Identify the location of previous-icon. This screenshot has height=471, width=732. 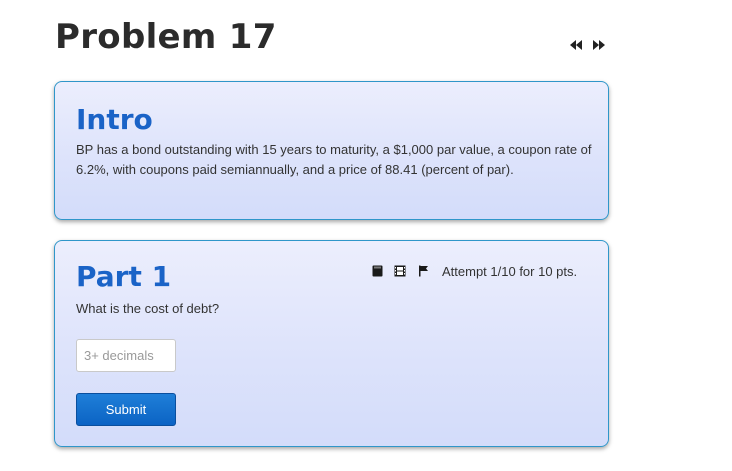
(575, 44).